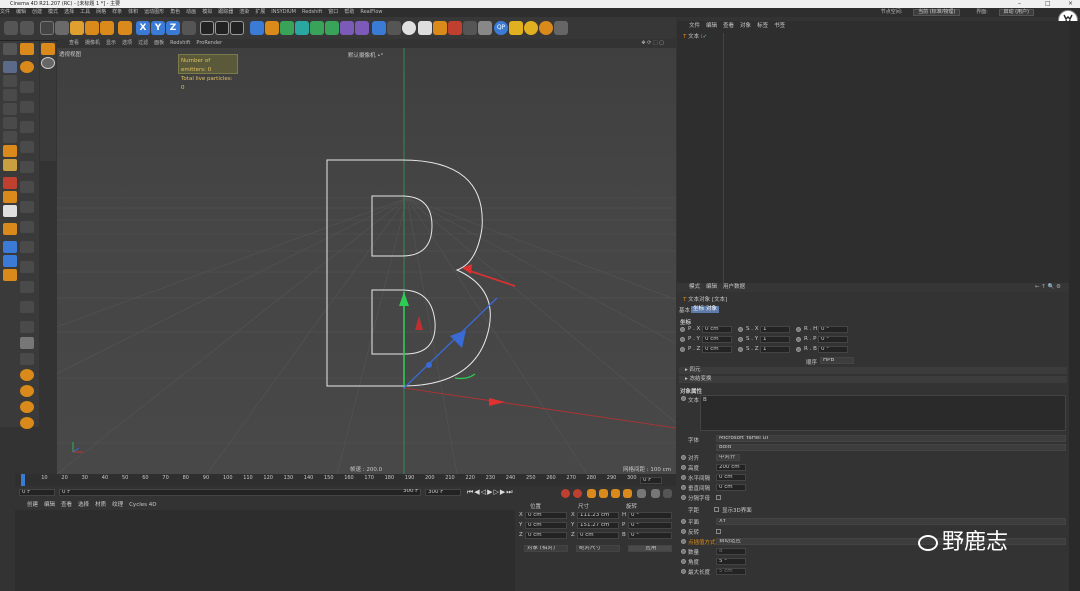  Describe the element at coordinates (683, 398) in the screenshot. I see `text-anim-dot` at that location.